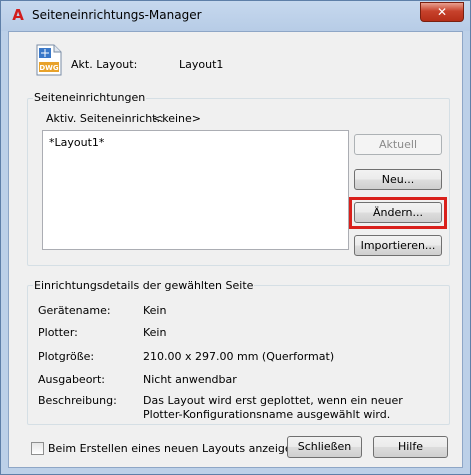  Describe the element at coordinates (77, 400) in the screenshot. I see `description-label: Beschreibung:` at that location.